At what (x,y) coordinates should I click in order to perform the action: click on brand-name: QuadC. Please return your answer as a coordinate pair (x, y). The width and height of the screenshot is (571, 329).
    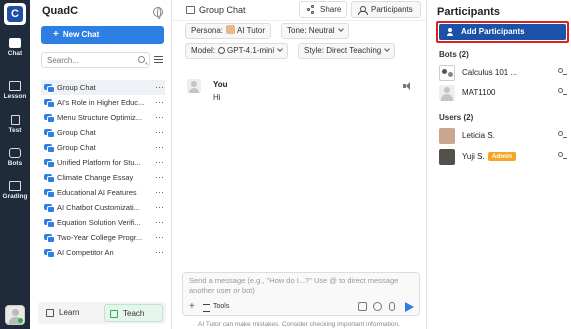
    Looking at the image, I should click on (60, 11).